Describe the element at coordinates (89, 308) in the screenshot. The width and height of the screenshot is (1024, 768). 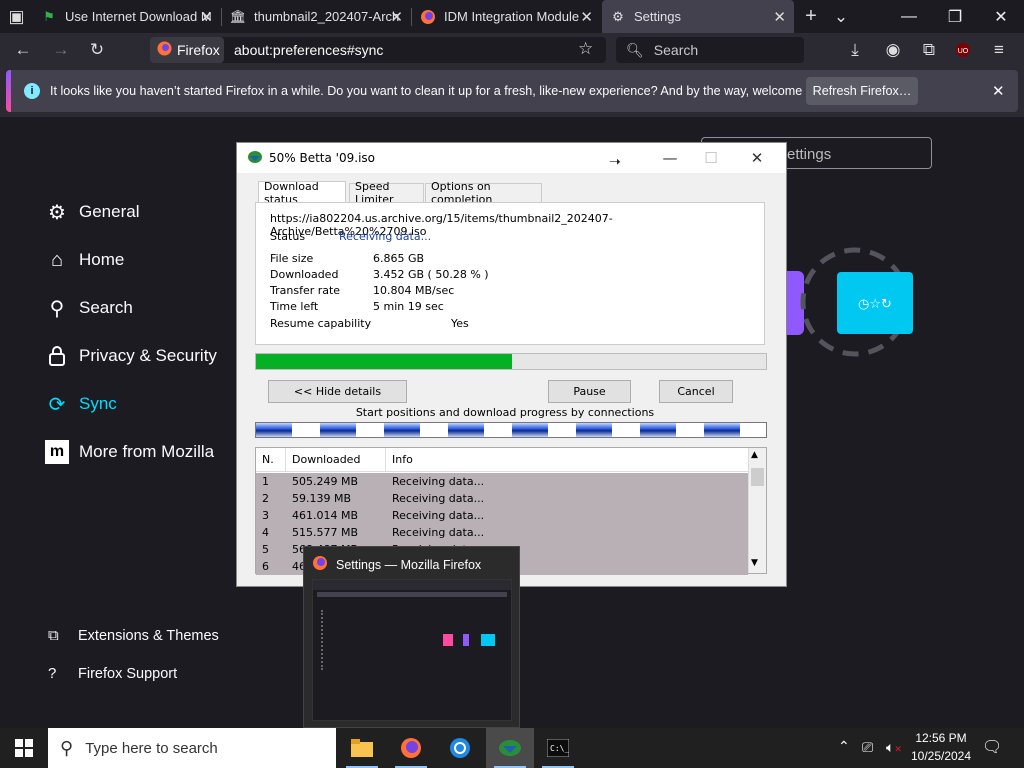
I see `sidebar-item-search: ⚲ Search` at that location.